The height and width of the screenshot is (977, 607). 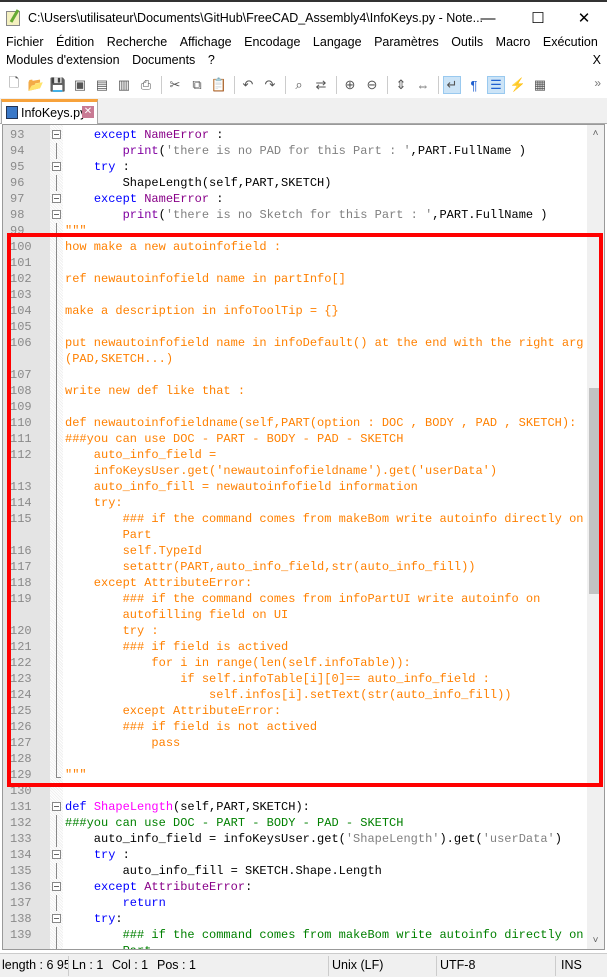 What do you see at coordinates (296, 647) in the screenshot?
I see `code-line: 121 ### if field is actived` at bounding box center [296, 647].